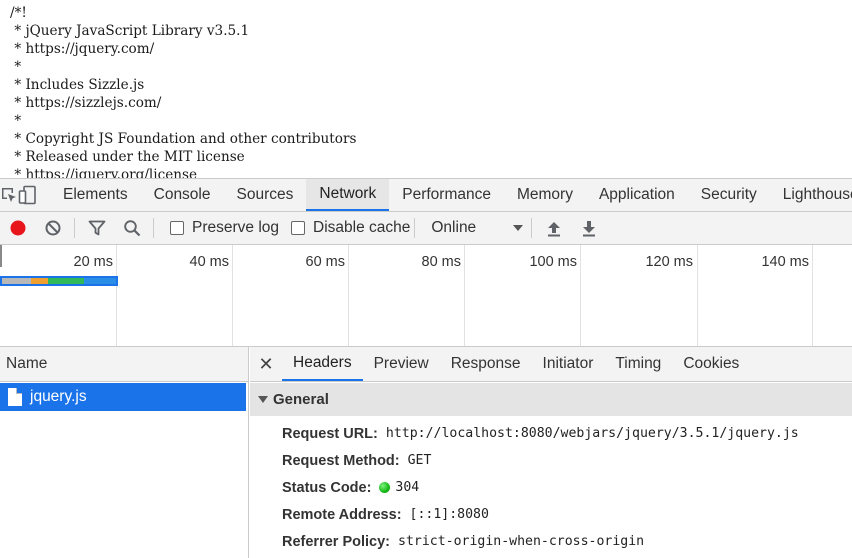 This screenshot has width=852, height=558. I want to click on timeline-marker, so click(1, 256).